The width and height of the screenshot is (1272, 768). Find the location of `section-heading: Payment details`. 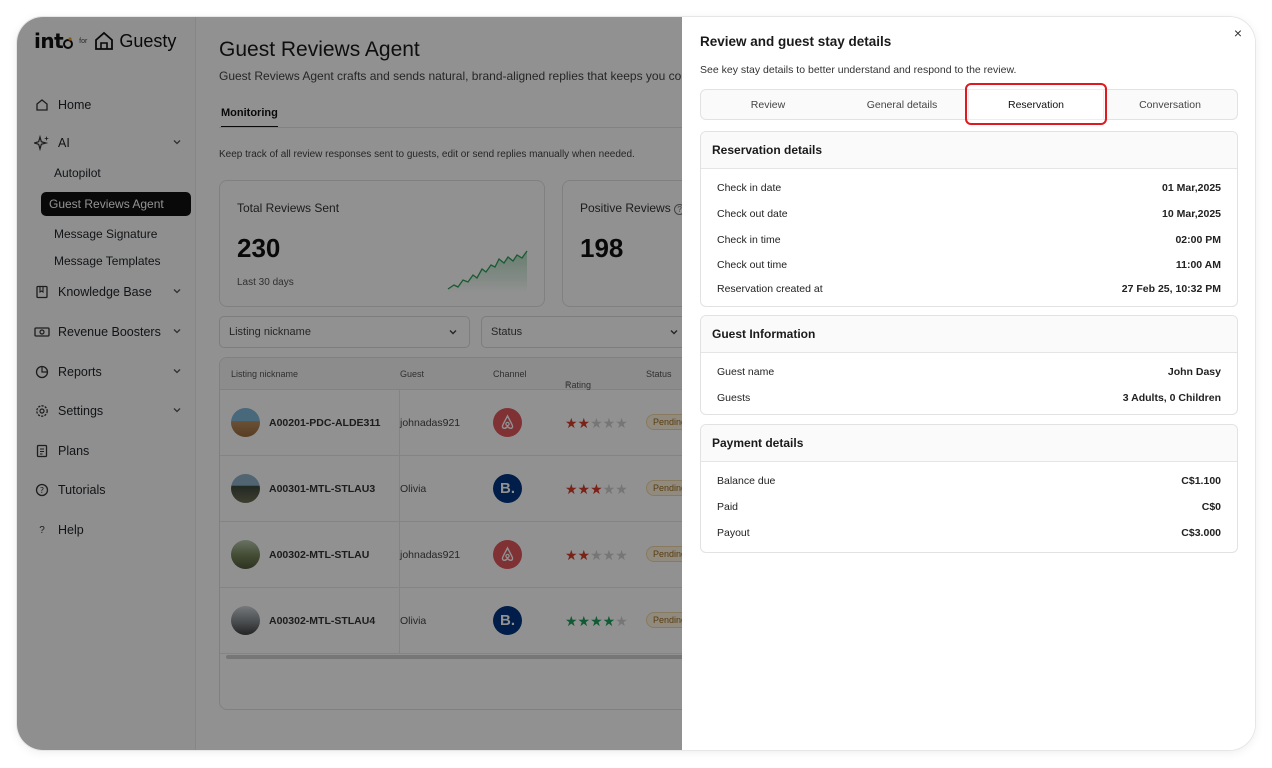

section-heading: Payment details is located at coordinates (969, 443).